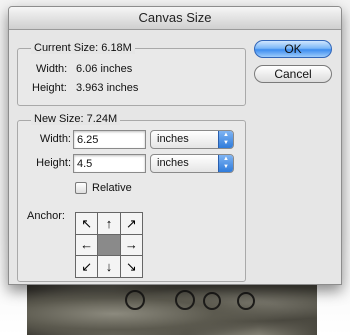  Describe the element at coordinates (112, 188) in the screenshot. I see `relative-label: Relative` at that location.